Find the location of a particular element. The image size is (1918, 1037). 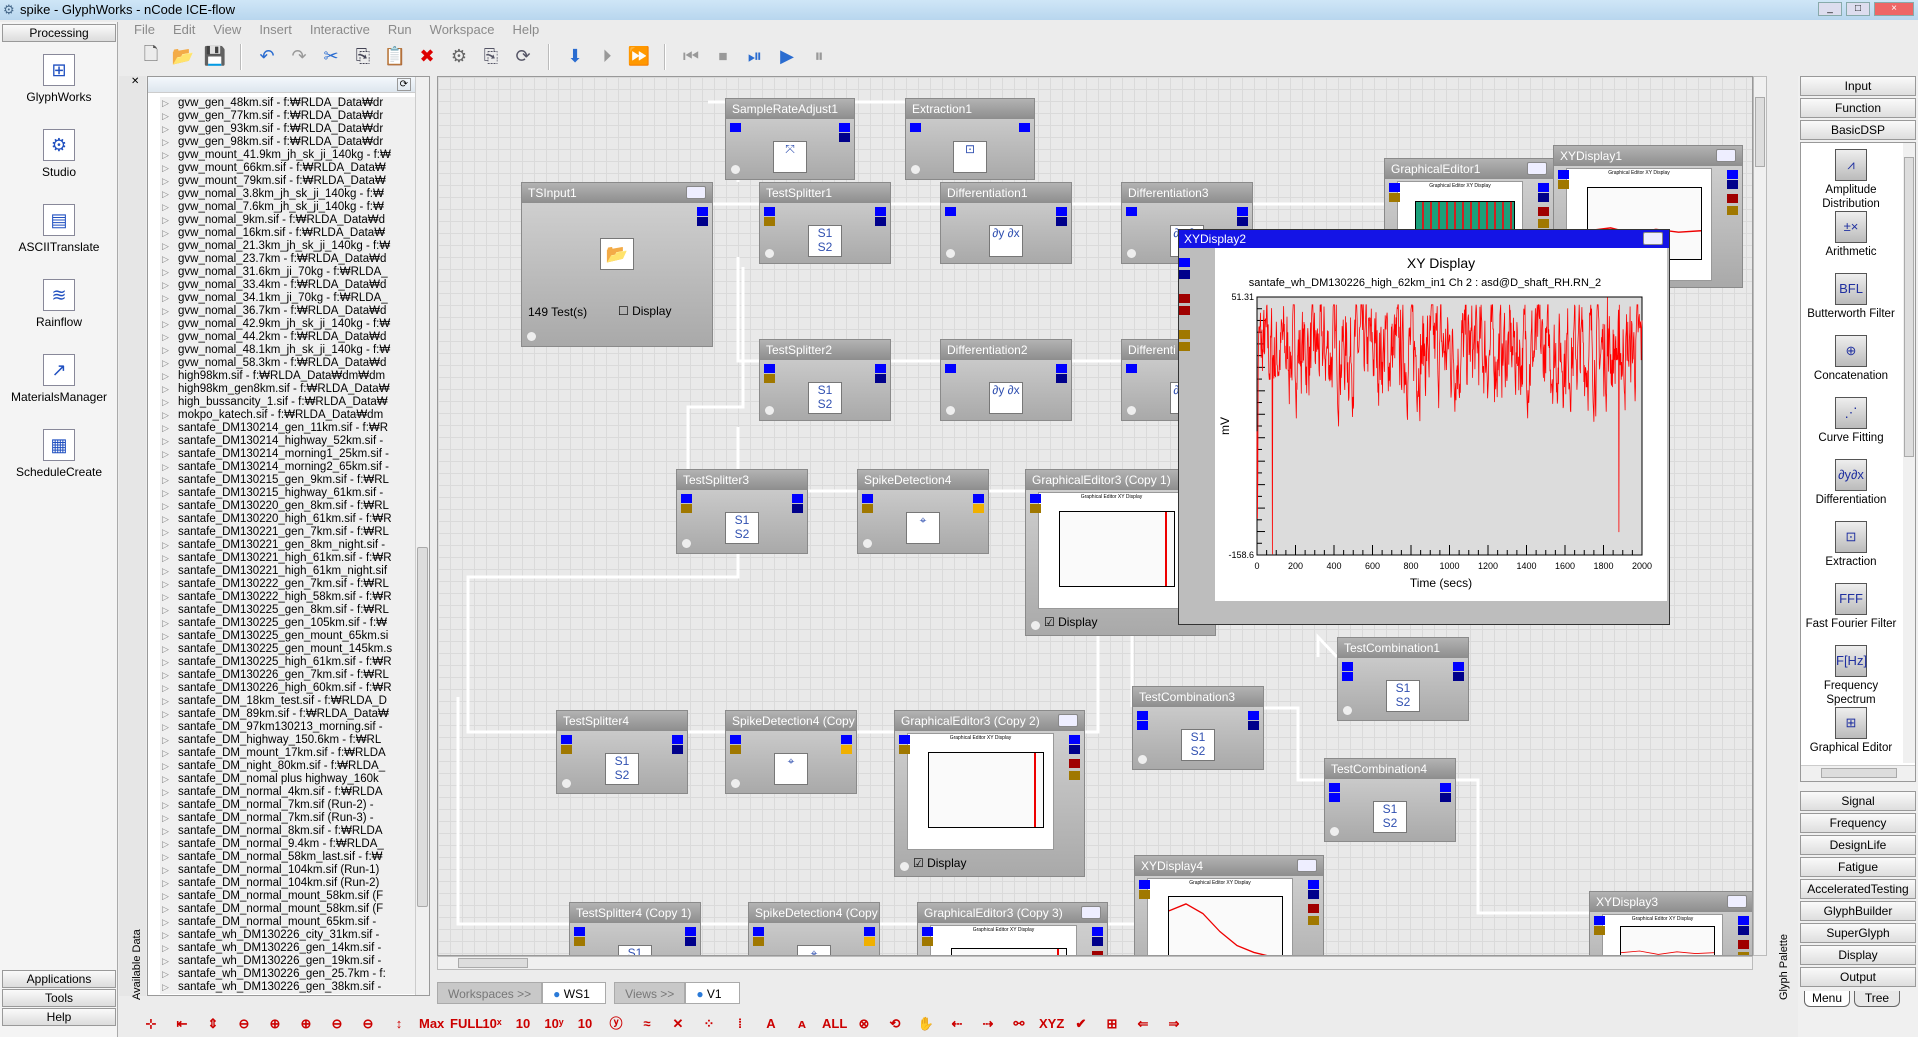

plot-tool-icon: Max is located at coordinates (431, 1024).